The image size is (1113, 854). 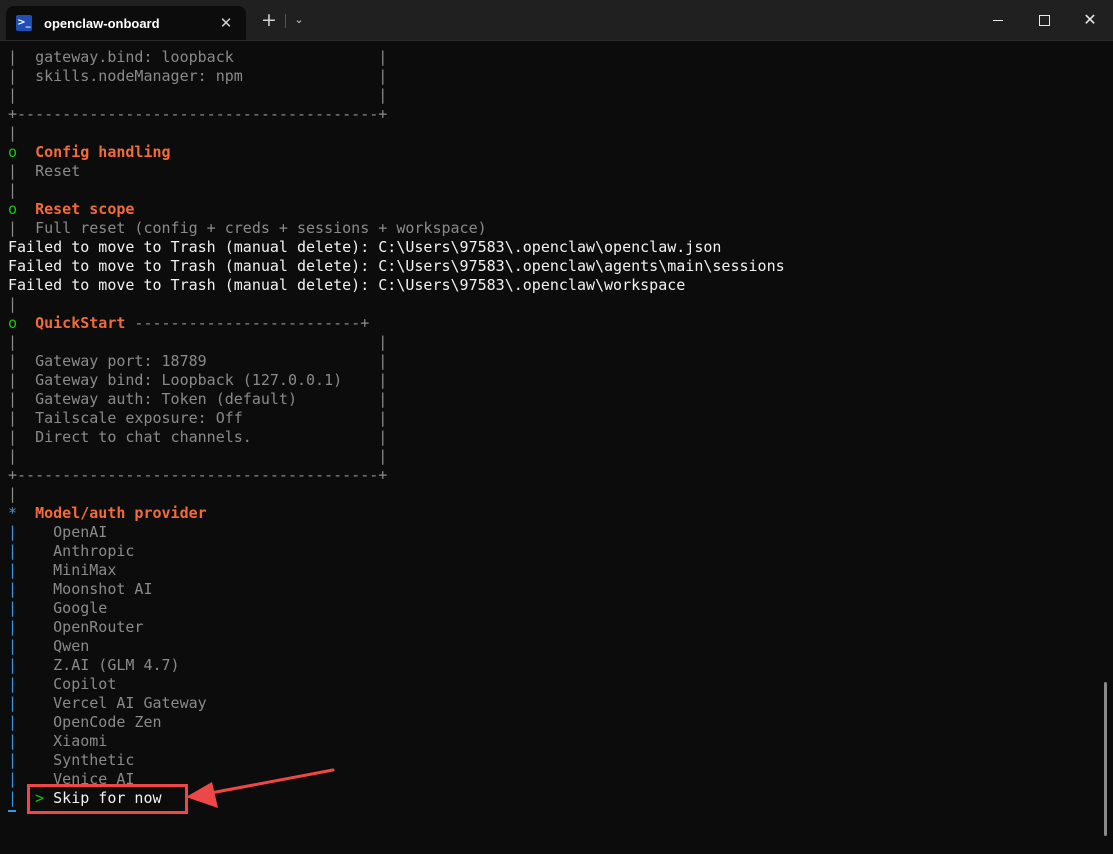 What do you see at coordinates (260, 788) in the screenshot?
I see `annotation-arrow` at bounding box center [260, 788].